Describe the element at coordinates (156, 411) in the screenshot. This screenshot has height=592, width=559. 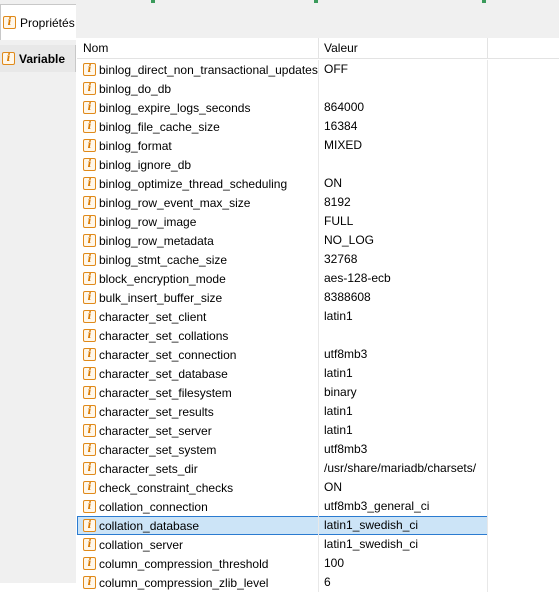
I see `variable-name: character_set_results` at that location.